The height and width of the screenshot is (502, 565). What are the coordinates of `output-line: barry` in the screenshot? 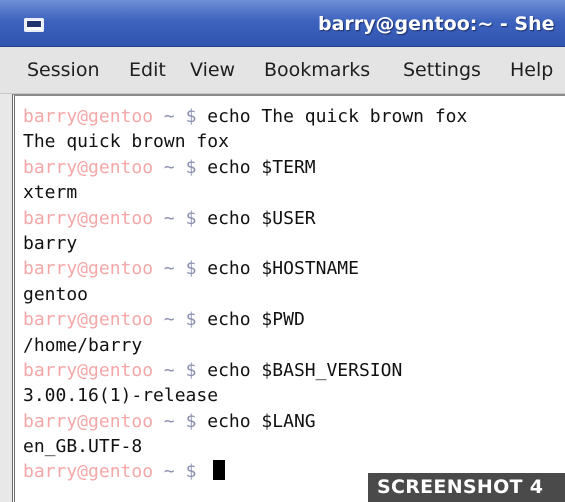 It's located at (294, 243).